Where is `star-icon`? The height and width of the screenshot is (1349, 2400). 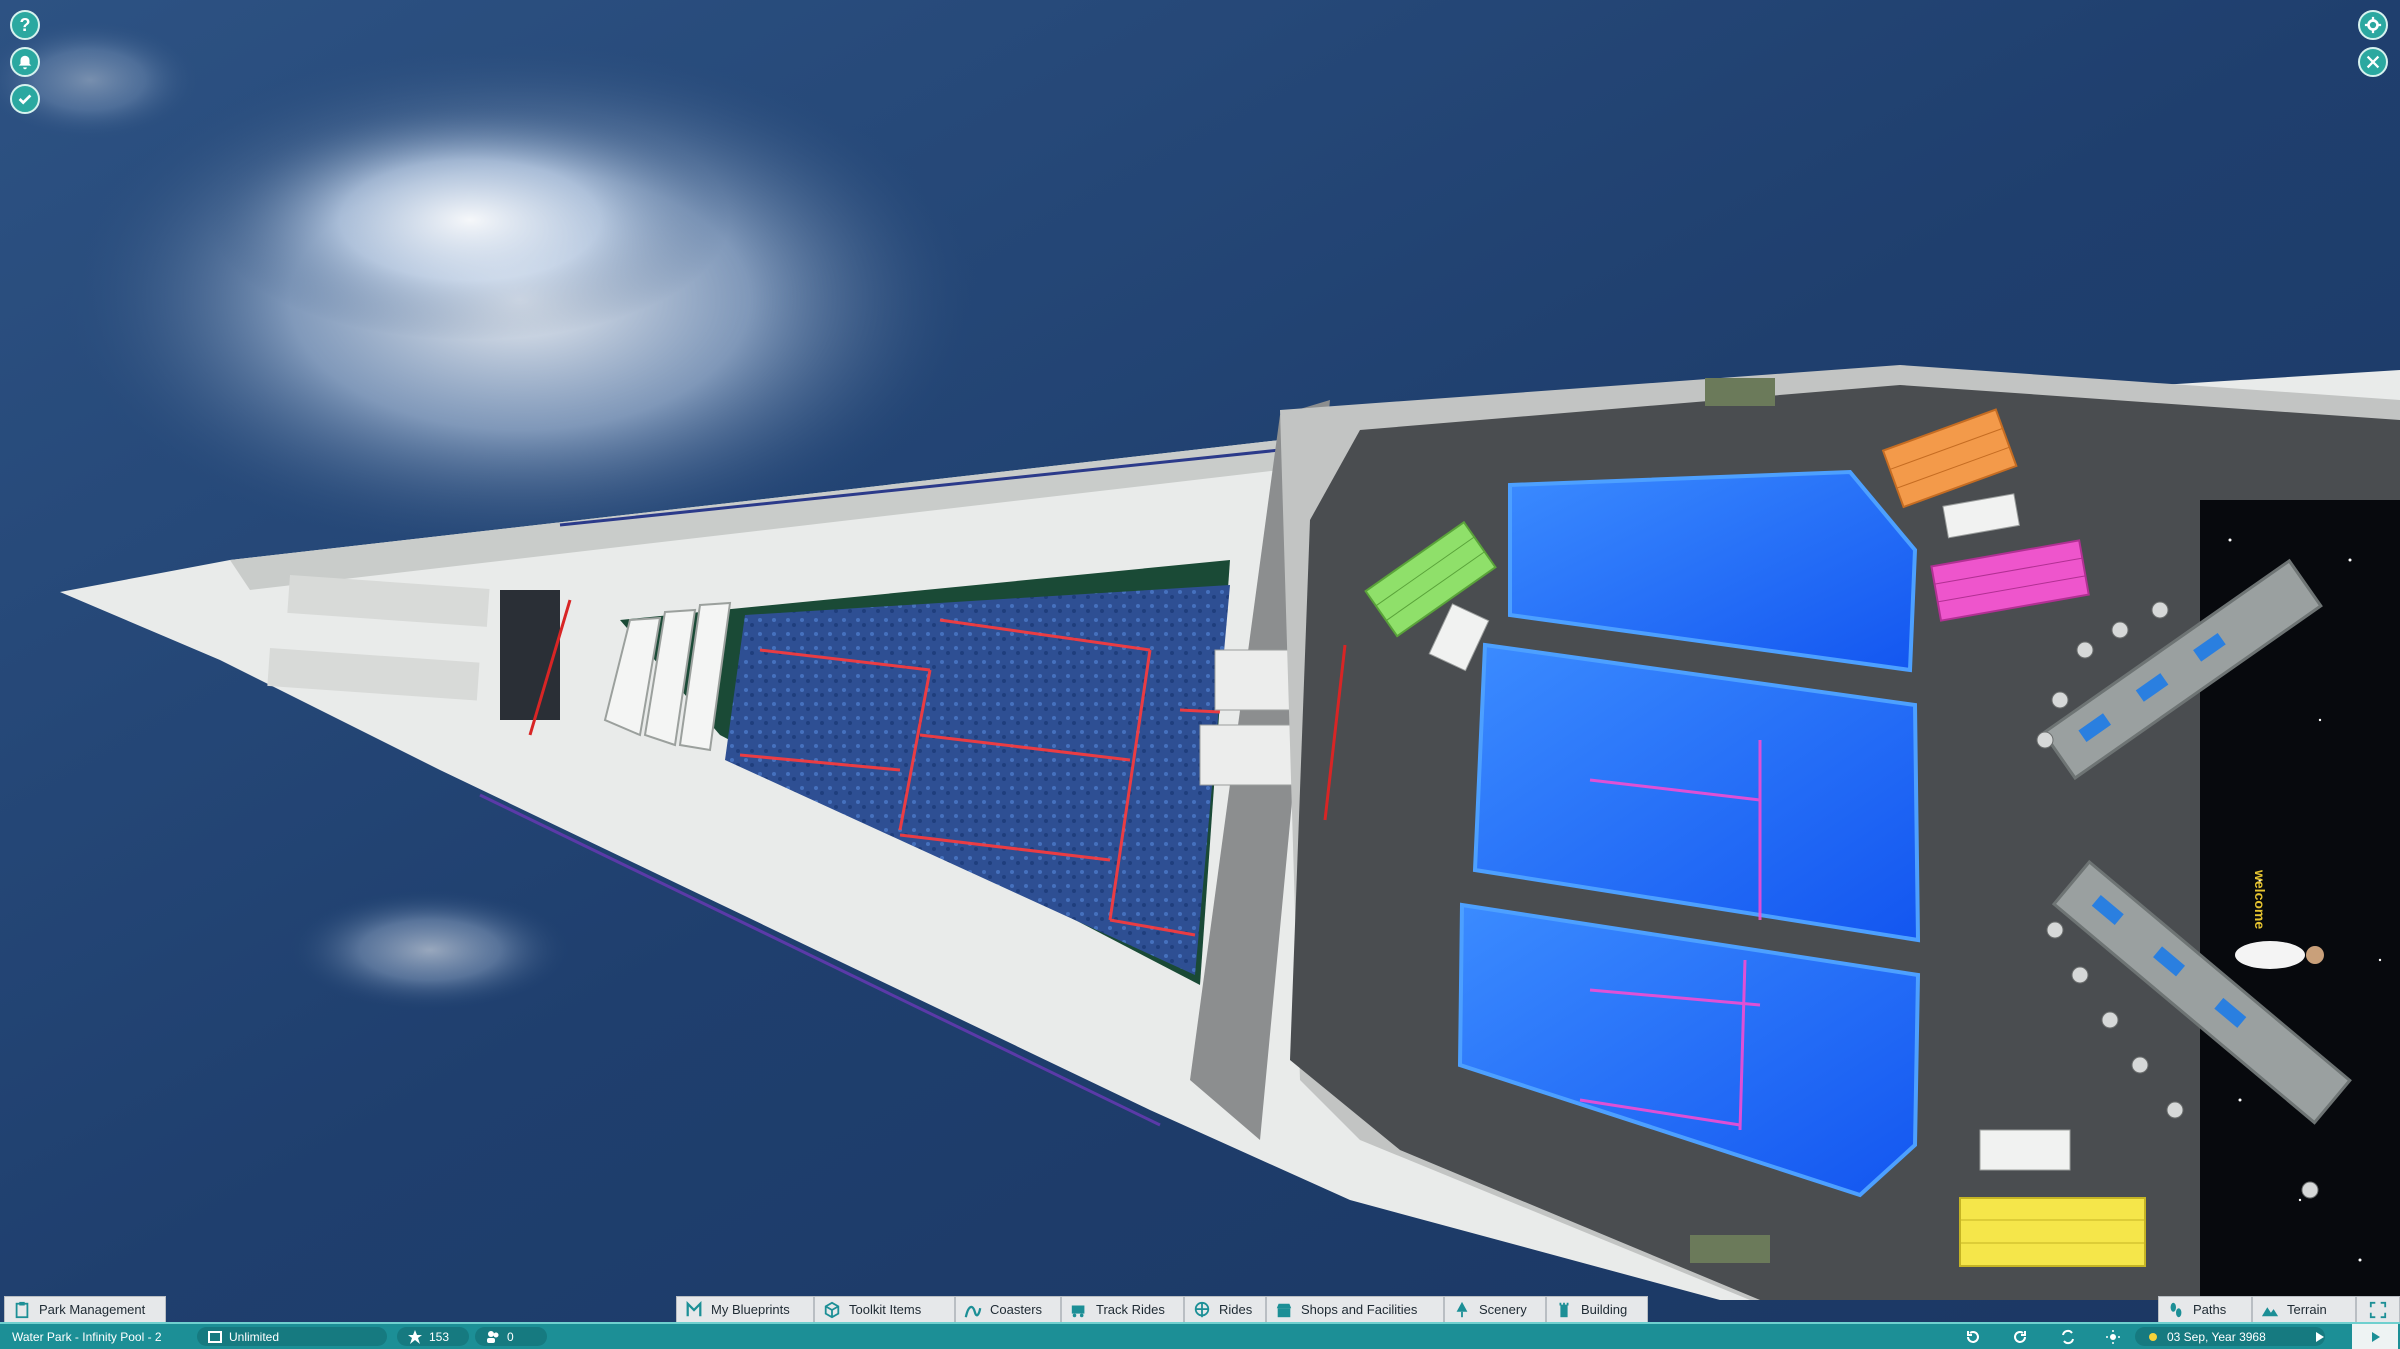
star-icon is located at coordinates (415, 1337).